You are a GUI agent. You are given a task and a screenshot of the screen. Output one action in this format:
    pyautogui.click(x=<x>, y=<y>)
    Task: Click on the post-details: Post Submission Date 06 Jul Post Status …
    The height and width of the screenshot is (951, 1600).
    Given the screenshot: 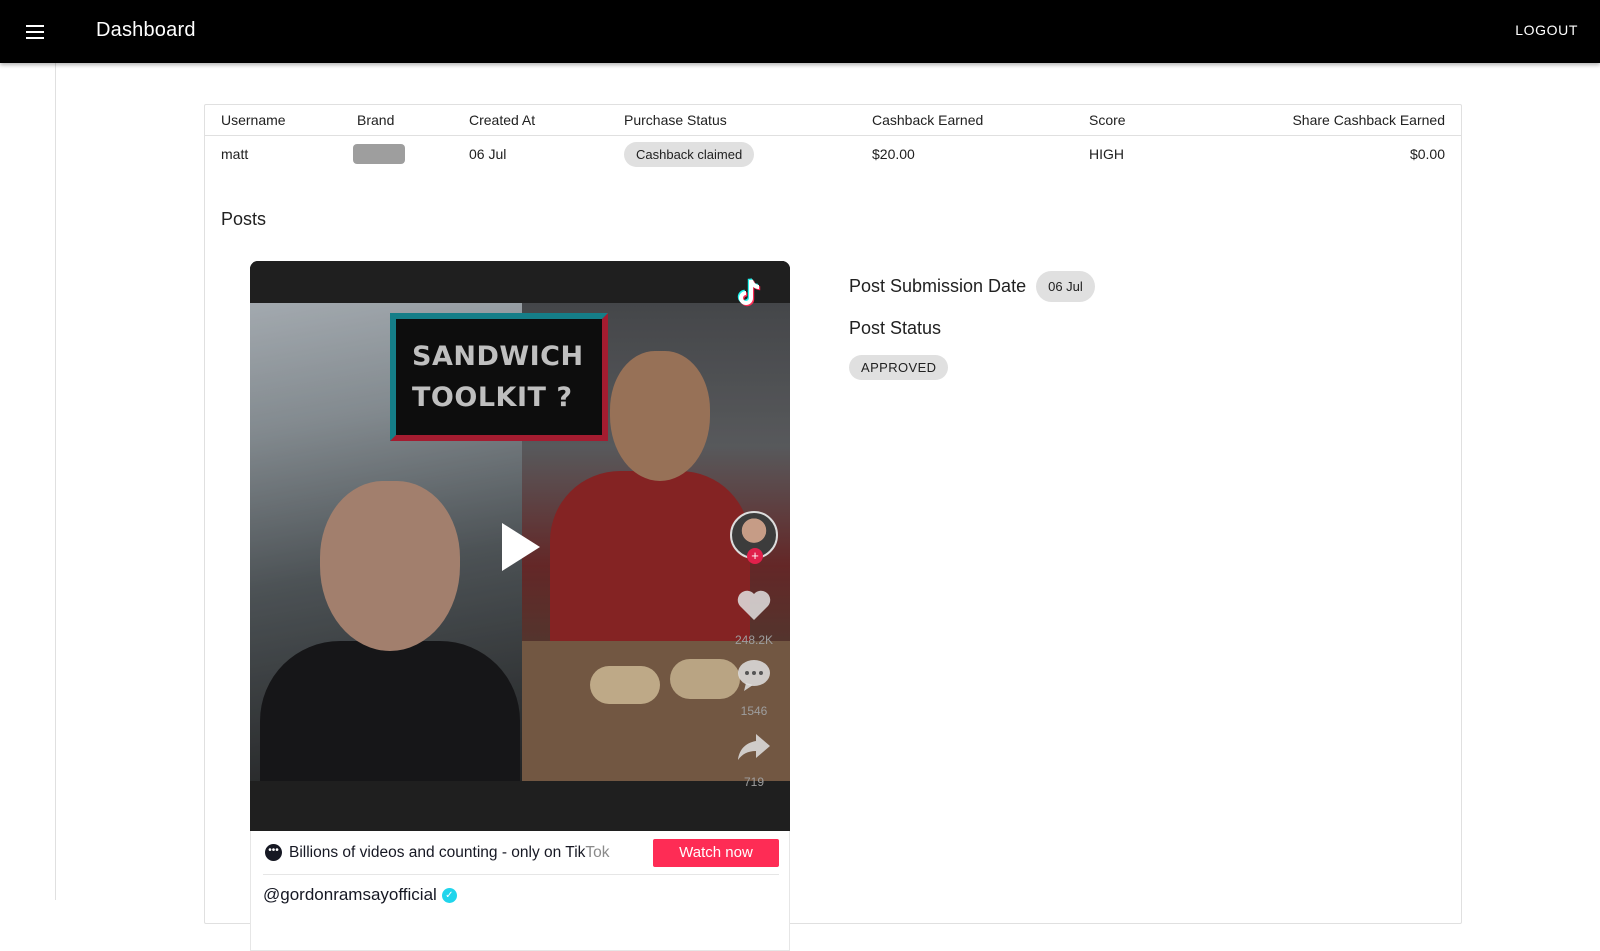 What is the action you would take?
    pyautogui.click(x=972, y=325)
    